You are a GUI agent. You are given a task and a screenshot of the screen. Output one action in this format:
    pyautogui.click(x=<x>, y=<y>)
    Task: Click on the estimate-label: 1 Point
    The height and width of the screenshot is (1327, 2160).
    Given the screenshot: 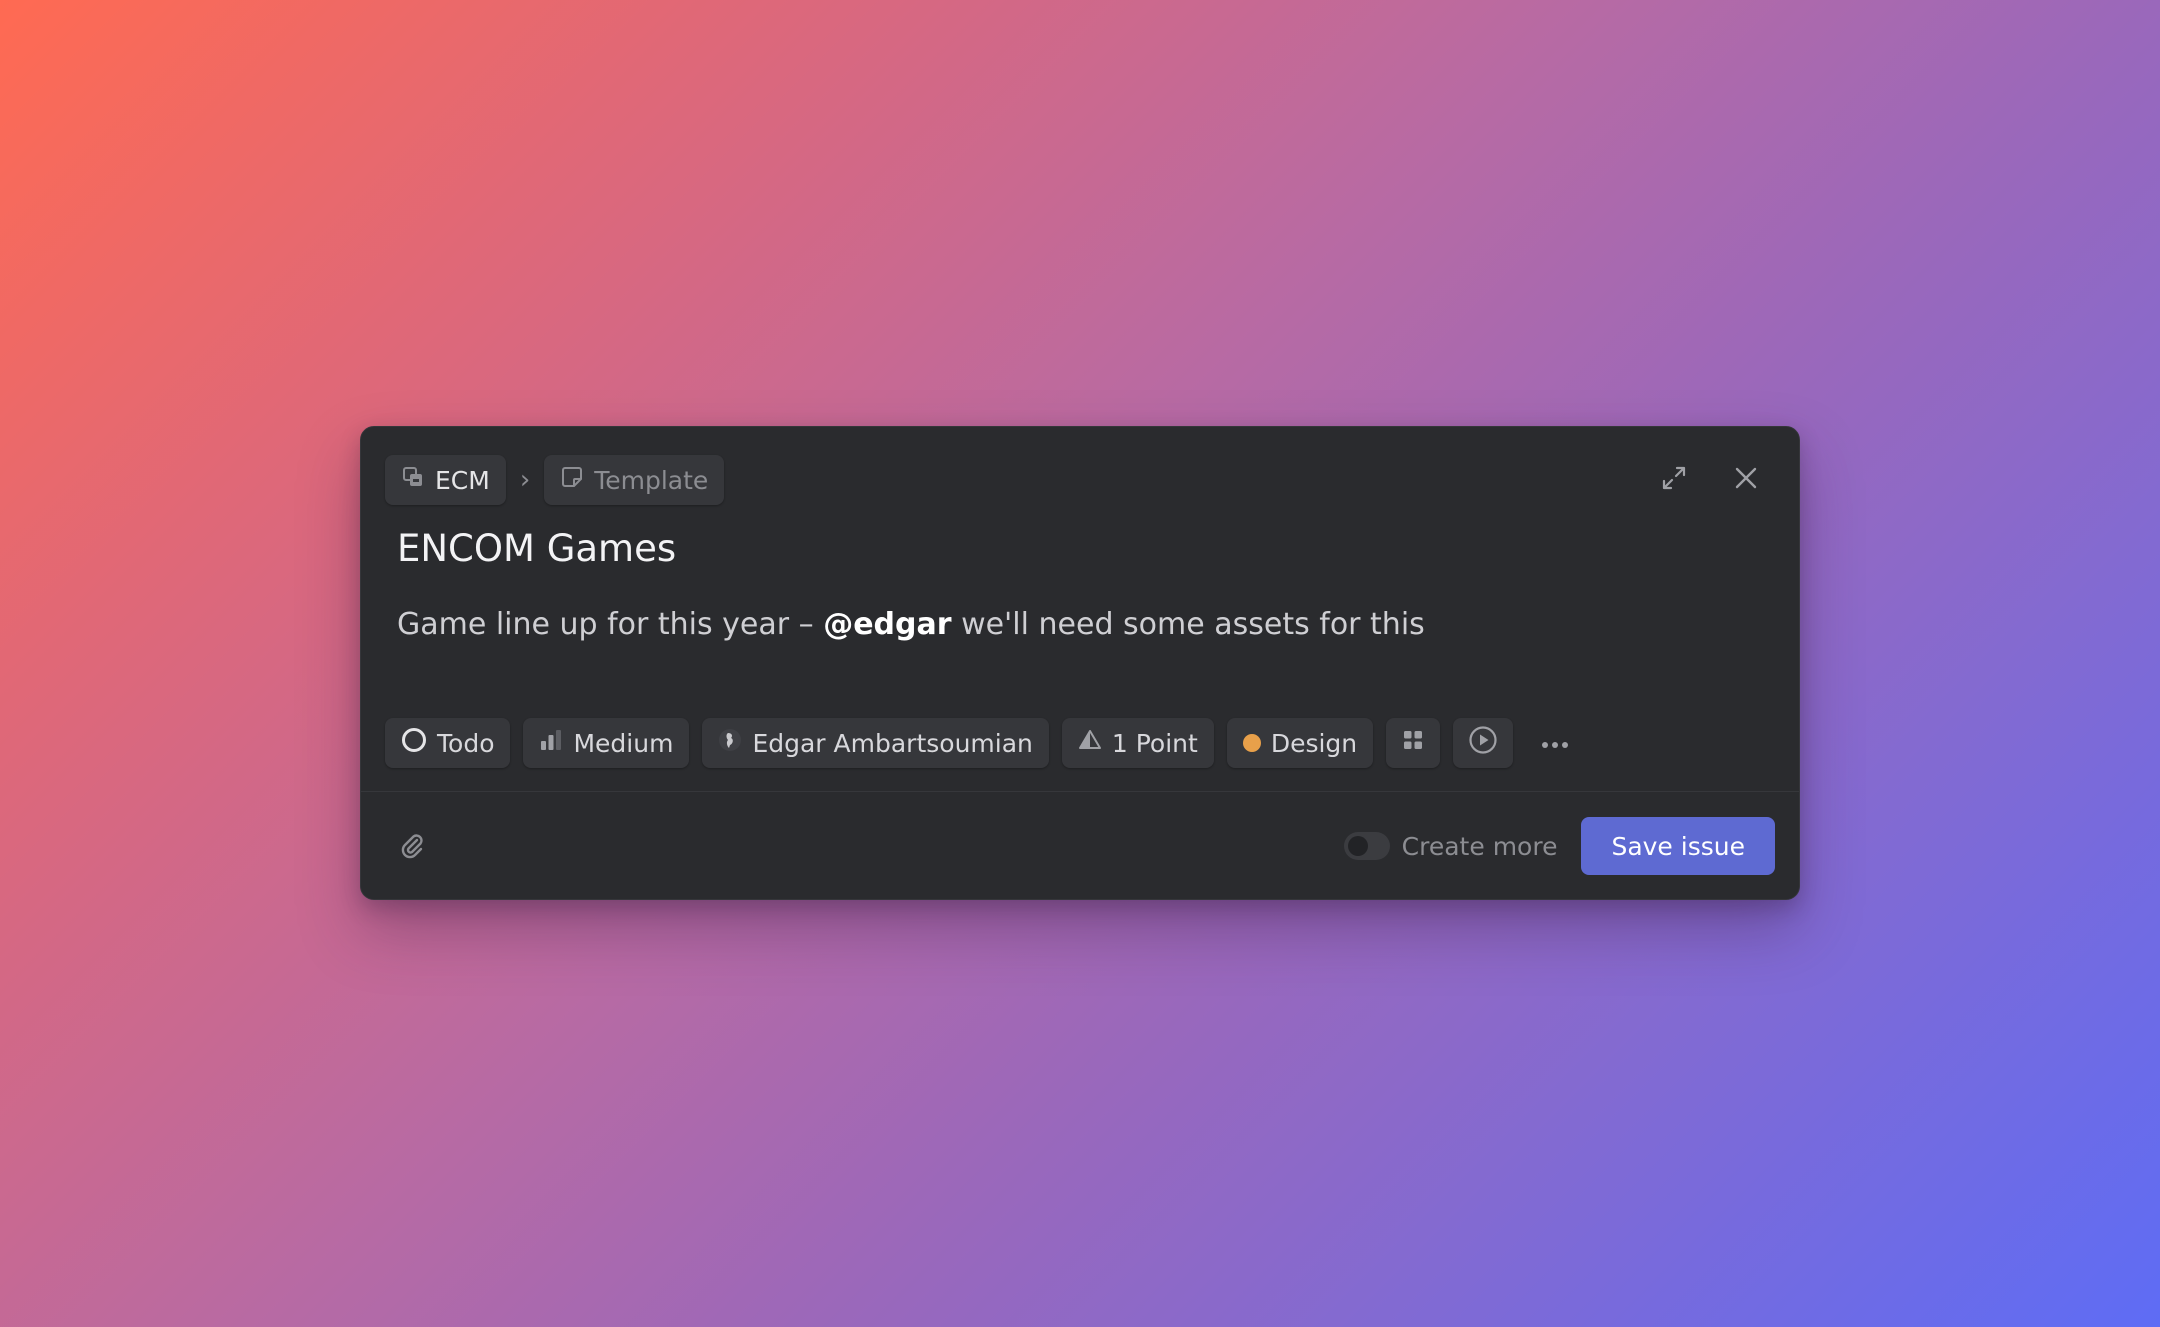 What is the action you would take?
    pyautogui.click(x=1154, y=743)
    